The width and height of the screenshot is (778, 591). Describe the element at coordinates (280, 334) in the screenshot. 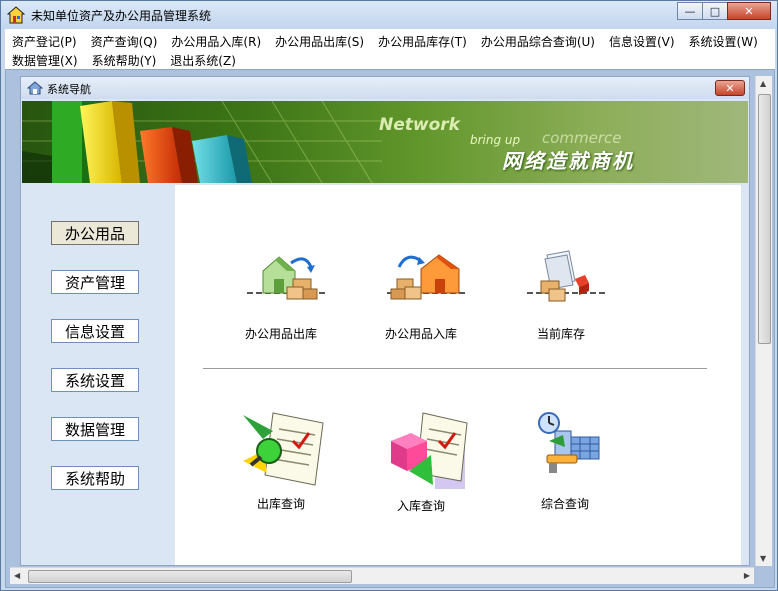

I see `tile-supplies-out-label: 办公用品出库` at that location.